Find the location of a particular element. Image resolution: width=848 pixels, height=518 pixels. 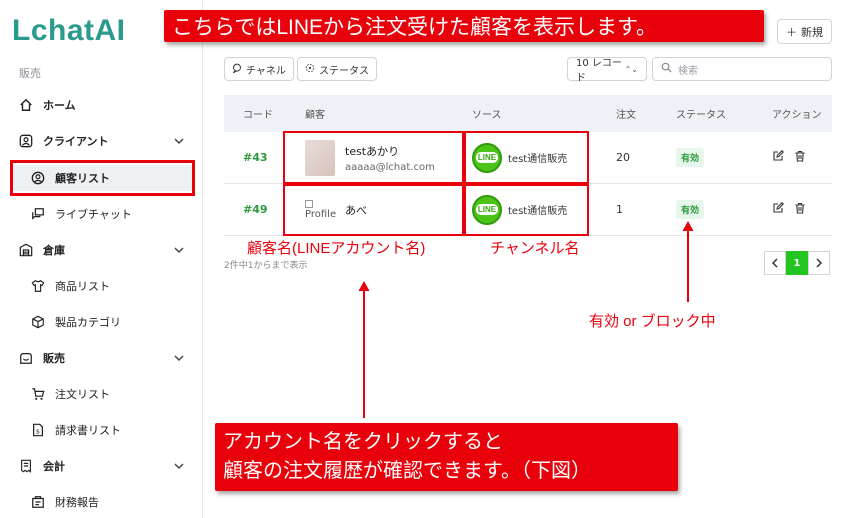

per-page-value: 10 レコード is located at coordinates (599, 71).